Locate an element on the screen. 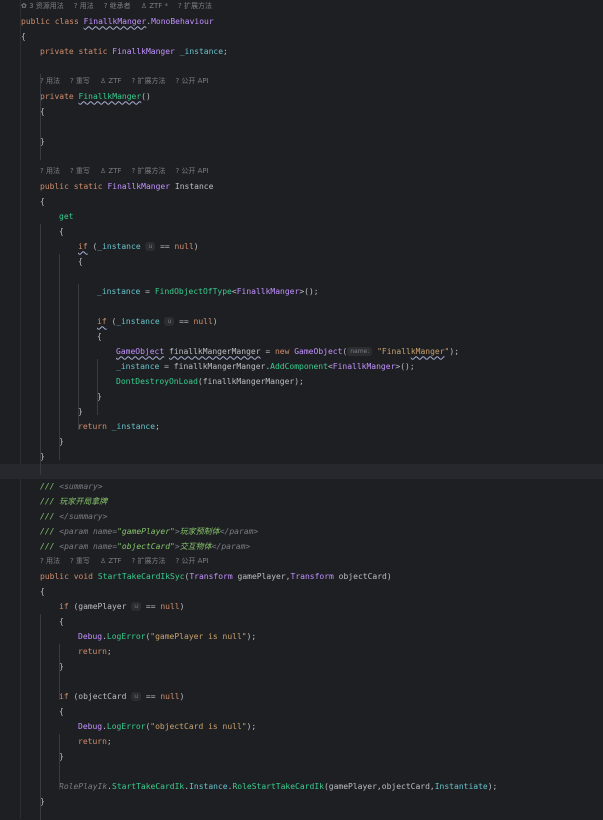  code-line: private FinallkManger() is located at coordinates (301, 96).